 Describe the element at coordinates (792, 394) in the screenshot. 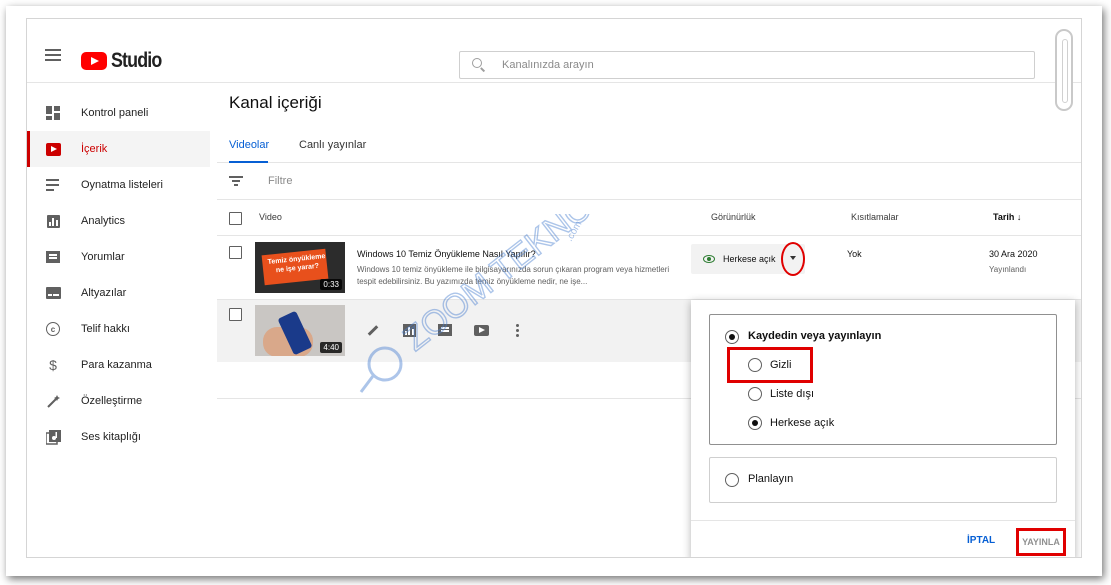

I see `unlisted-option-label: Liste dışı` at that location.